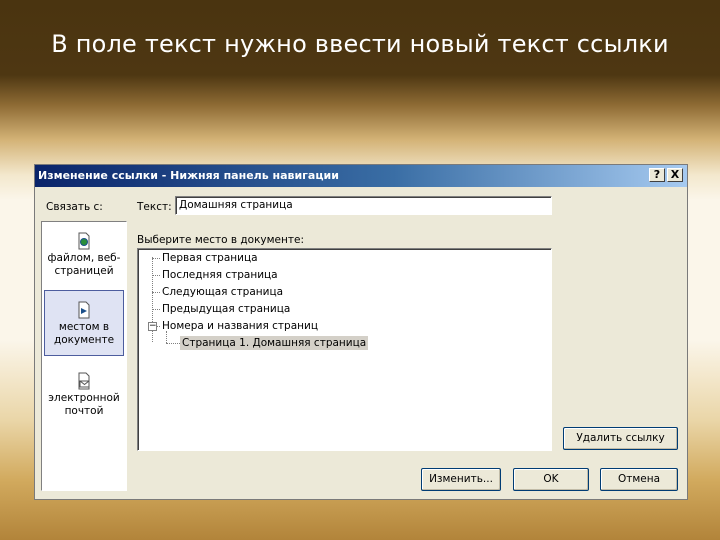 Image resolution: width=720 pixels, height=540 pixels. What do you see at coordinates (222, 292) in the screenshot?
I see `tree-item: Следующая страница` at bounding box center [222, 292].